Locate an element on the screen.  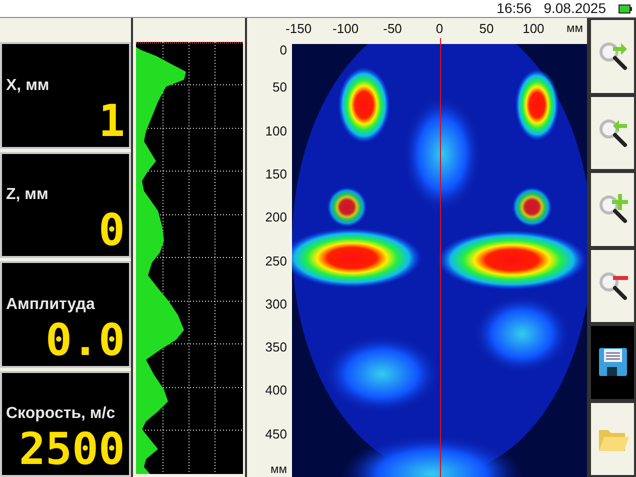
axis-tick-label: 150 is located at coordinates (276, 173).